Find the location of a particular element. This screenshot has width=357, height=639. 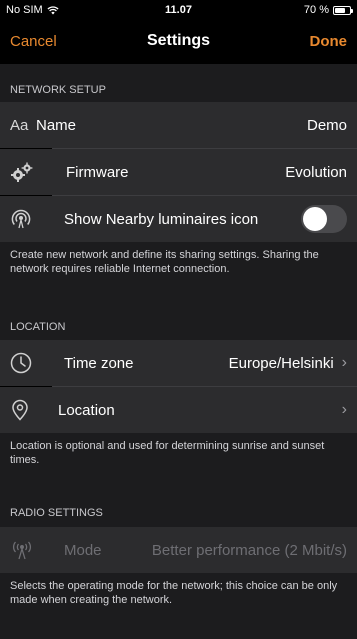

nav-bar: Cancel Settings Done is located at coordinates (178, 42).